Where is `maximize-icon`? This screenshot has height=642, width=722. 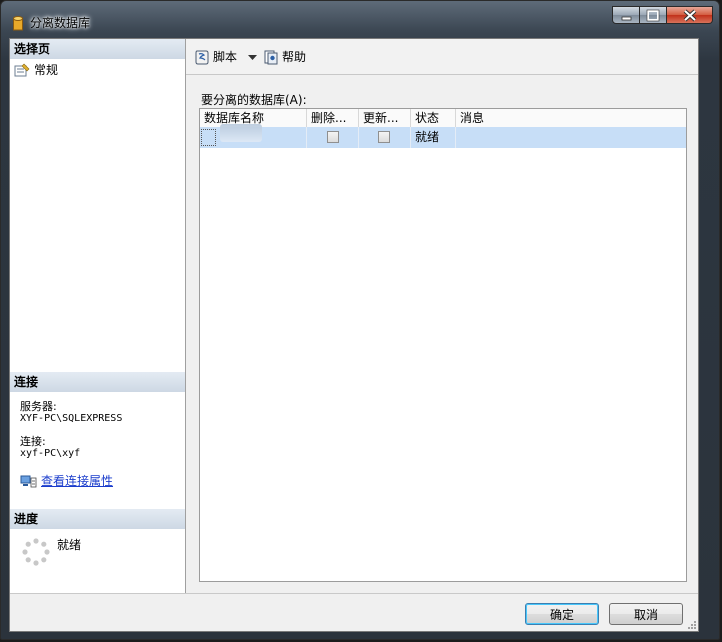
maximize-icon is located at coordinates (653, 15).